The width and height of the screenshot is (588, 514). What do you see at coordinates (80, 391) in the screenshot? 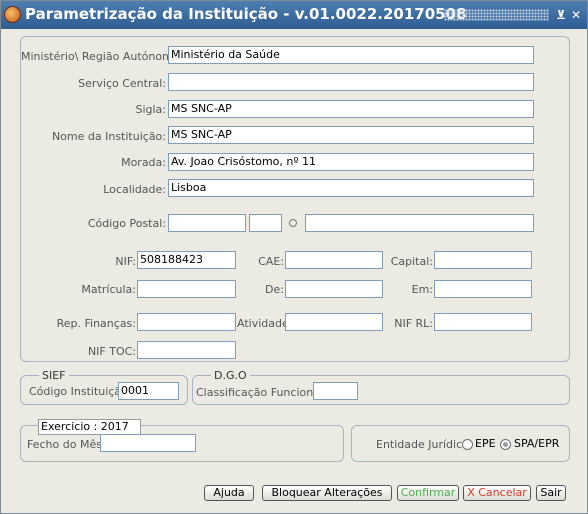
I see `codigo-instituicao-label: Código Instituição:` at bounding box center [80, 391].